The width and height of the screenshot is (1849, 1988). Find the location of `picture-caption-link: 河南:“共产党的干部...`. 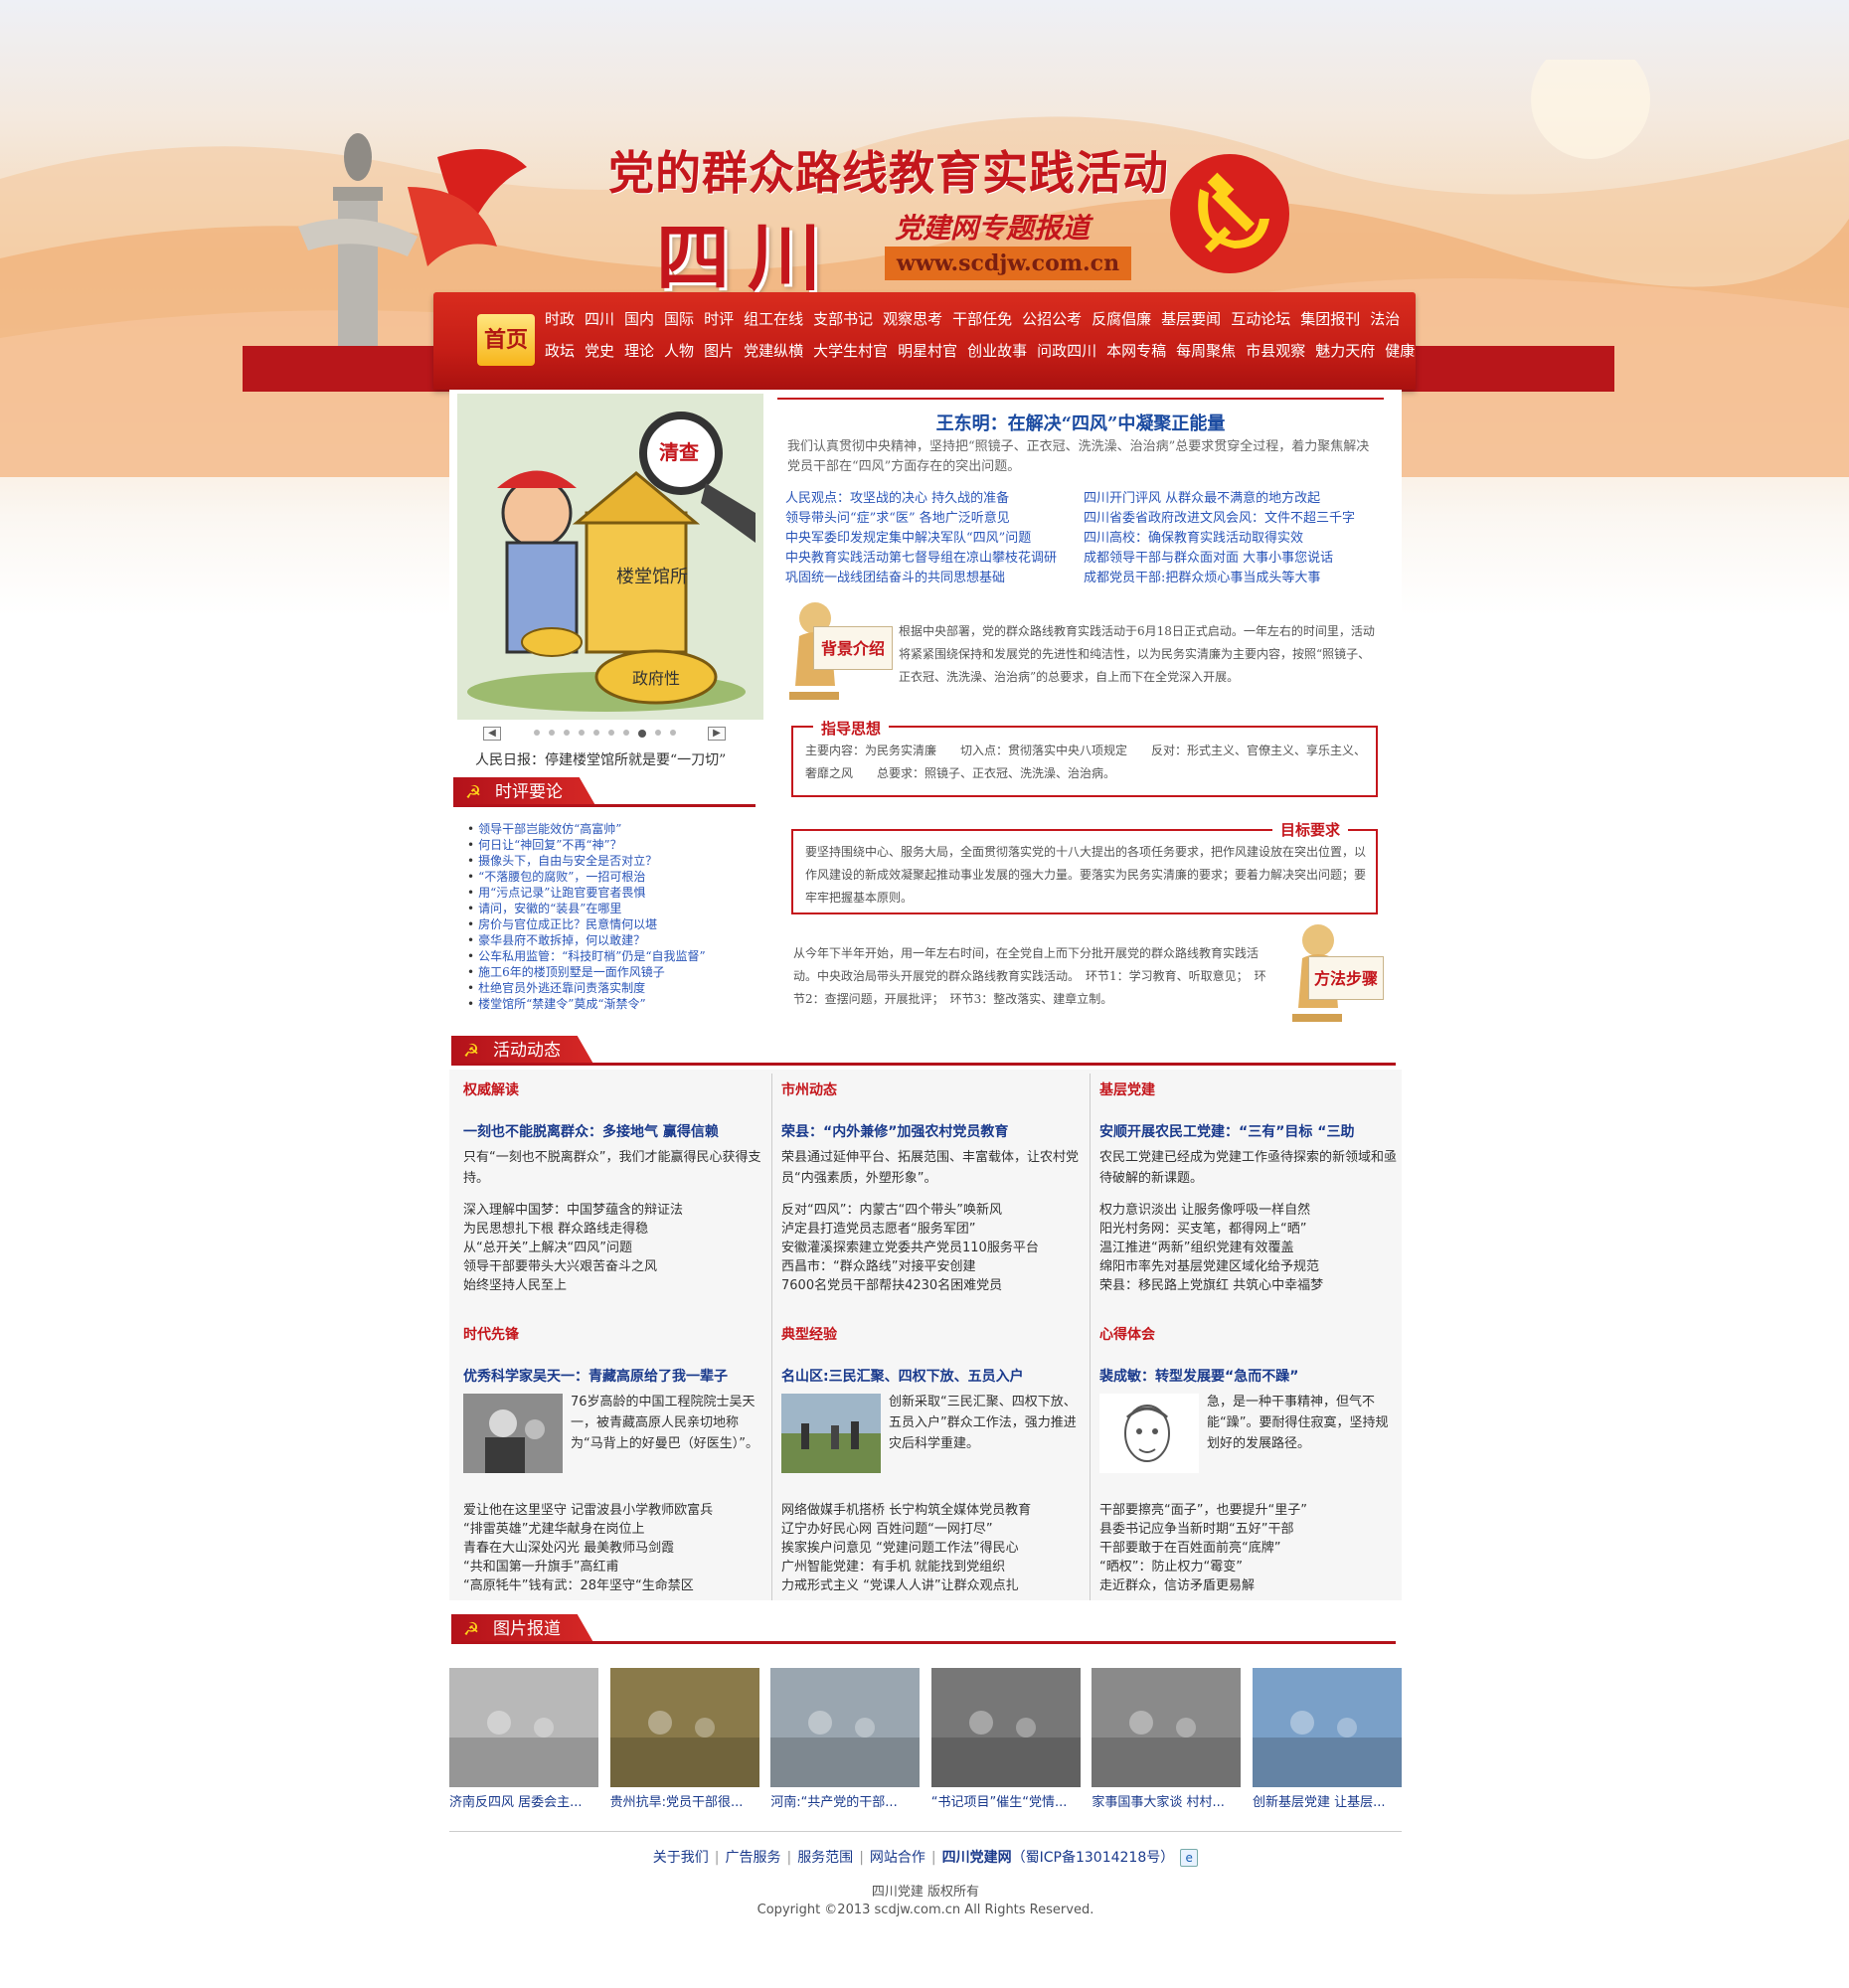

picture-caption-link: 河南:“共产党的干部... is located at coordinates (845, 1800).